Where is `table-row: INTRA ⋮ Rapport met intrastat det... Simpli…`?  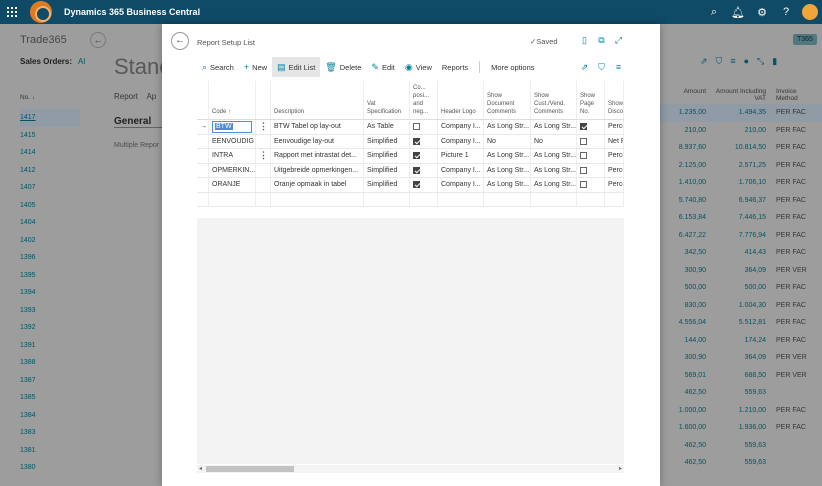 table-row: INTRA ⋮ Rapport met intrastat det... Simpli… is located at coordinates (410, 156).